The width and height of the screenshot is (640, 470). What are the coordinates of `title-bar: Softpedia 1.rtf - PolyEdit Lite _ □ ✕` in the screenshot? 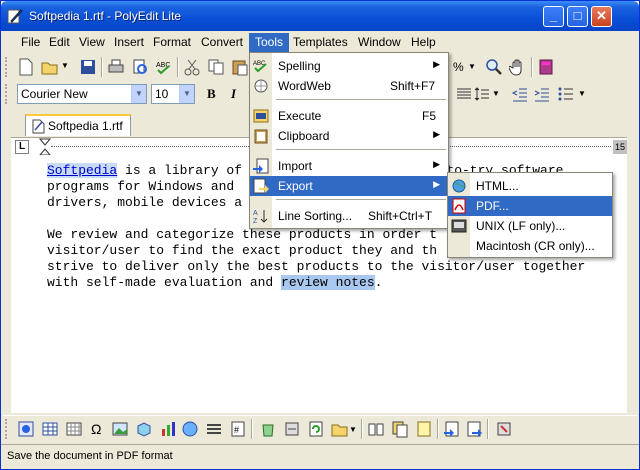 It's located at (320, 16).